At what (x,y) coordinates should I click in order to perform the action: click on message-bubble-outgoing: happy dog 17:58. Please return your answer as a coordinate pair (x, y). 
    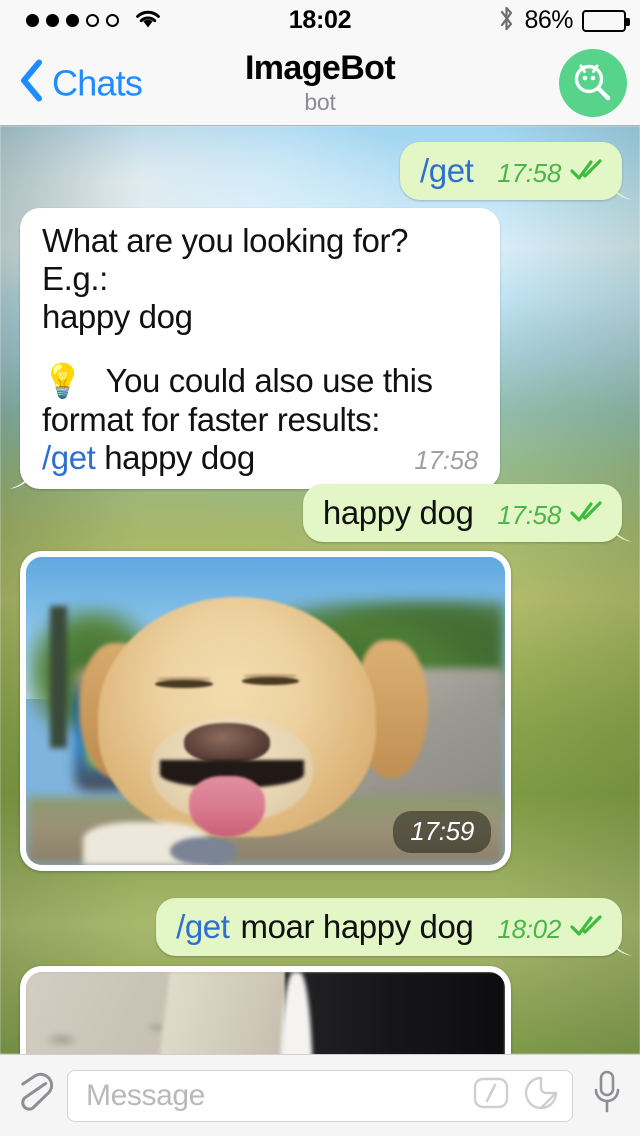
    Looking at the image, I should click on (462, 513).